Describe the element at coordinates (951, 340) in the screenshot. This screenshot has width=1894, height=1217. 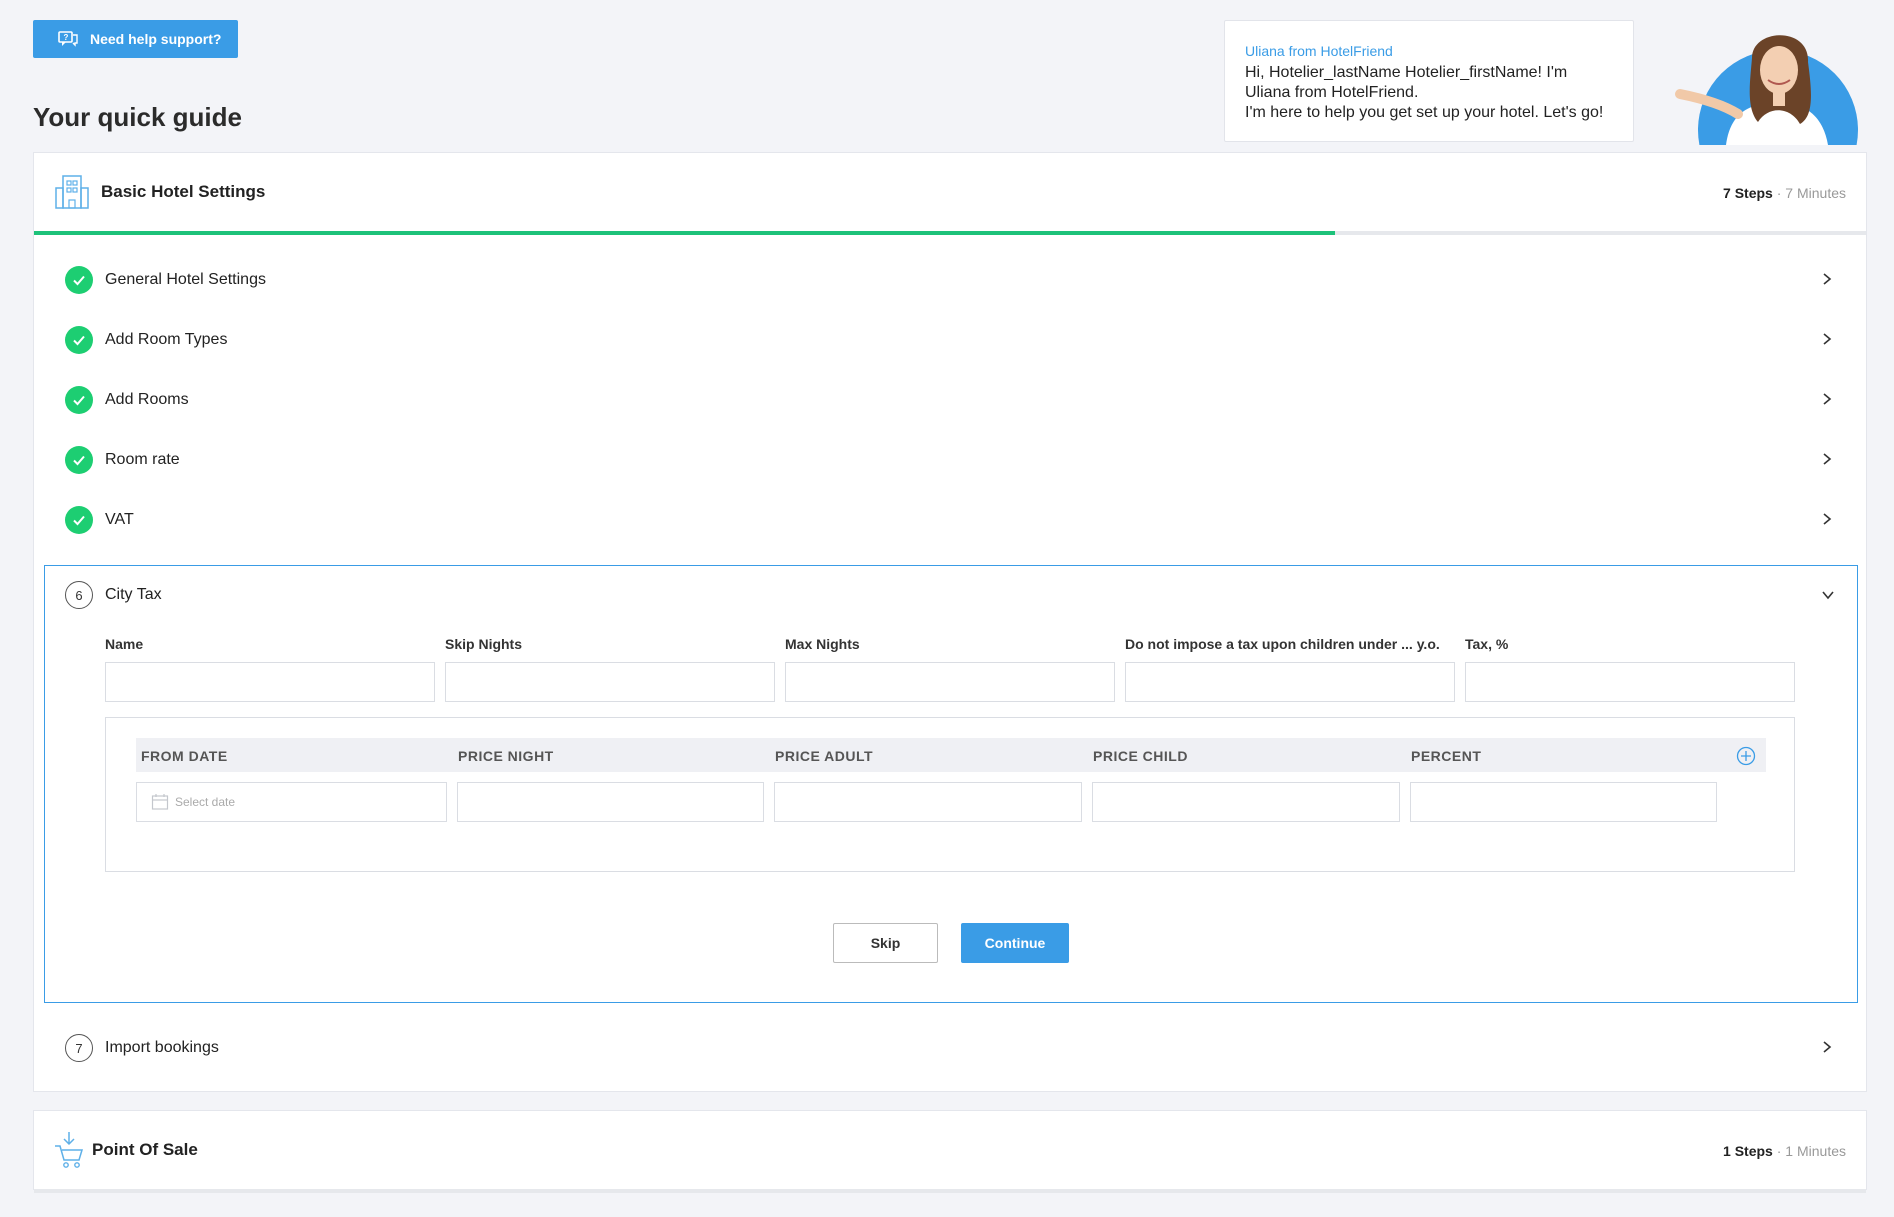
I see `completed-step-item: Add Room Types` at that location.